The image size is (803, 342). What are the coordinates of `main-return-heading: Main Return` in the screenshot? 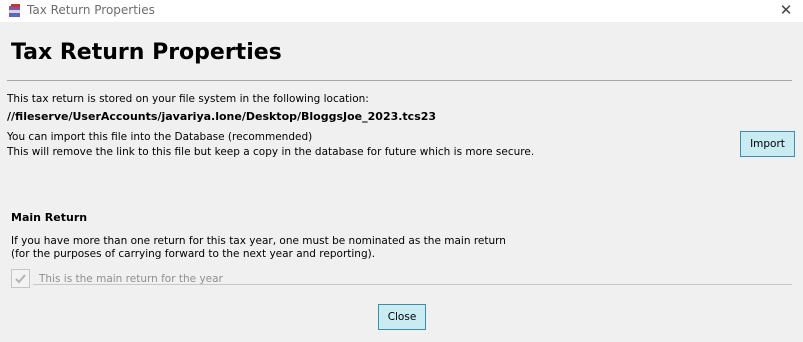 It's located at (49, 217).